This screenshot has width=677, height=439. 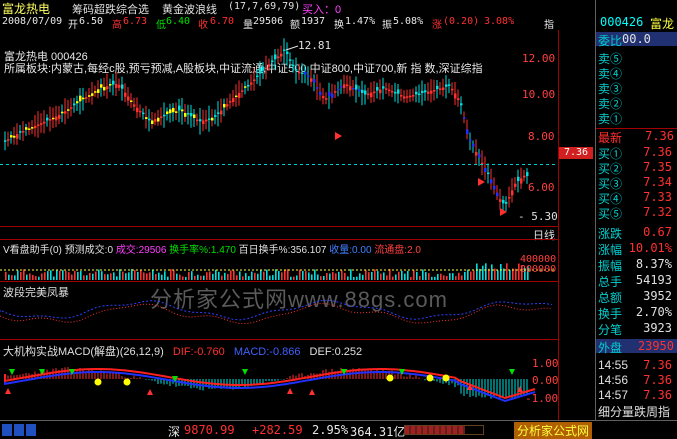 I want to click on sell-row-1: 卖①, so click(x=636, y=118).